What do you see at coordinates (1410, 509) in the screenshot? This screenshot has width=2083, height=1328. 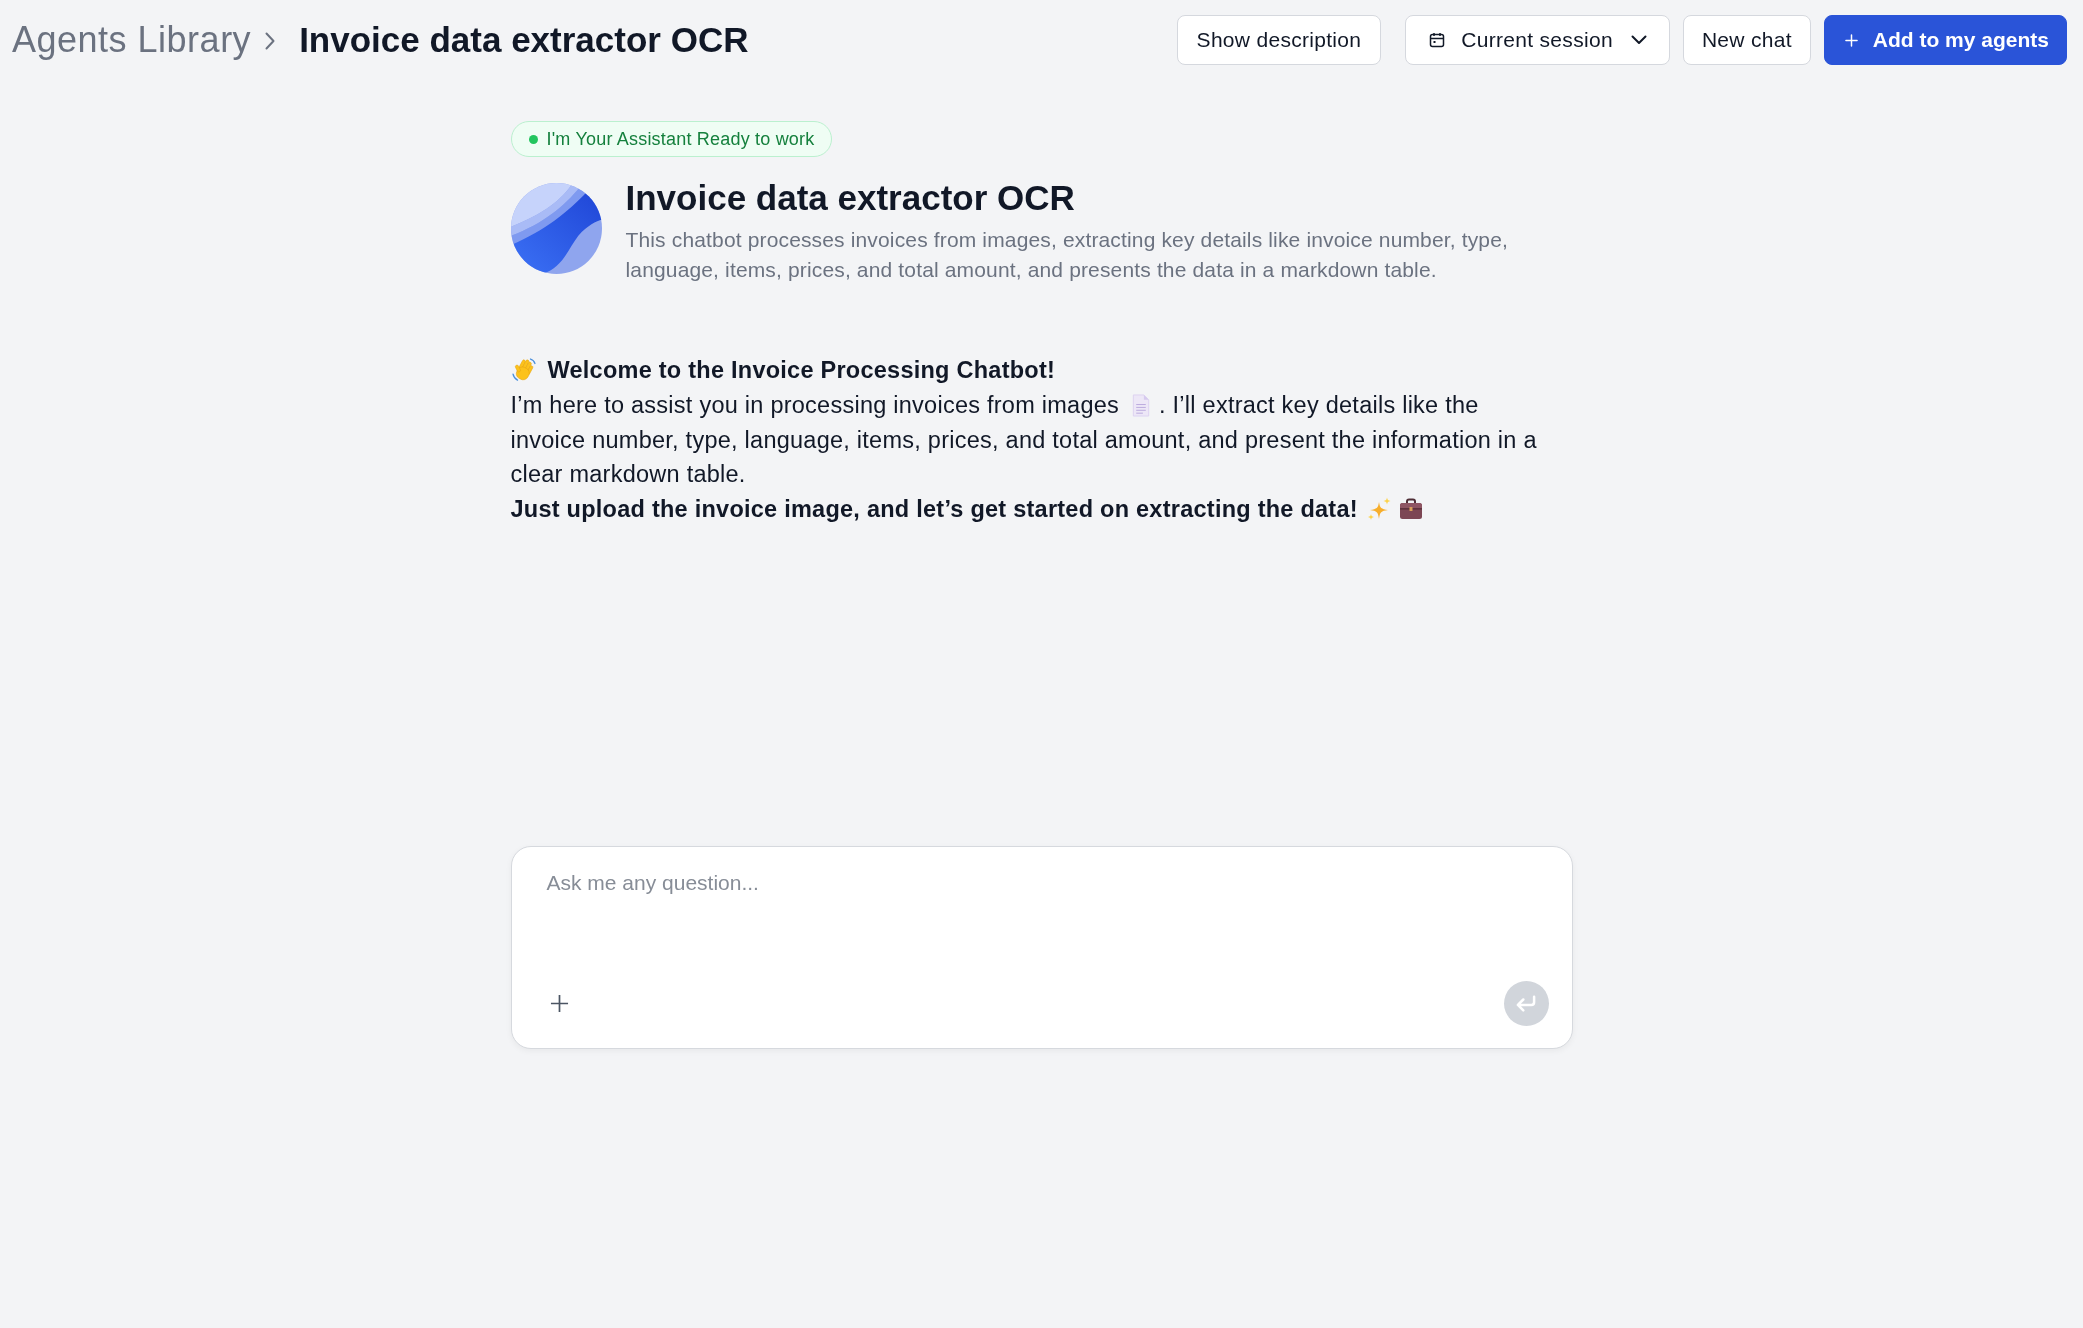 I see `briefcase-icon` at bounding box center [1410, 509].